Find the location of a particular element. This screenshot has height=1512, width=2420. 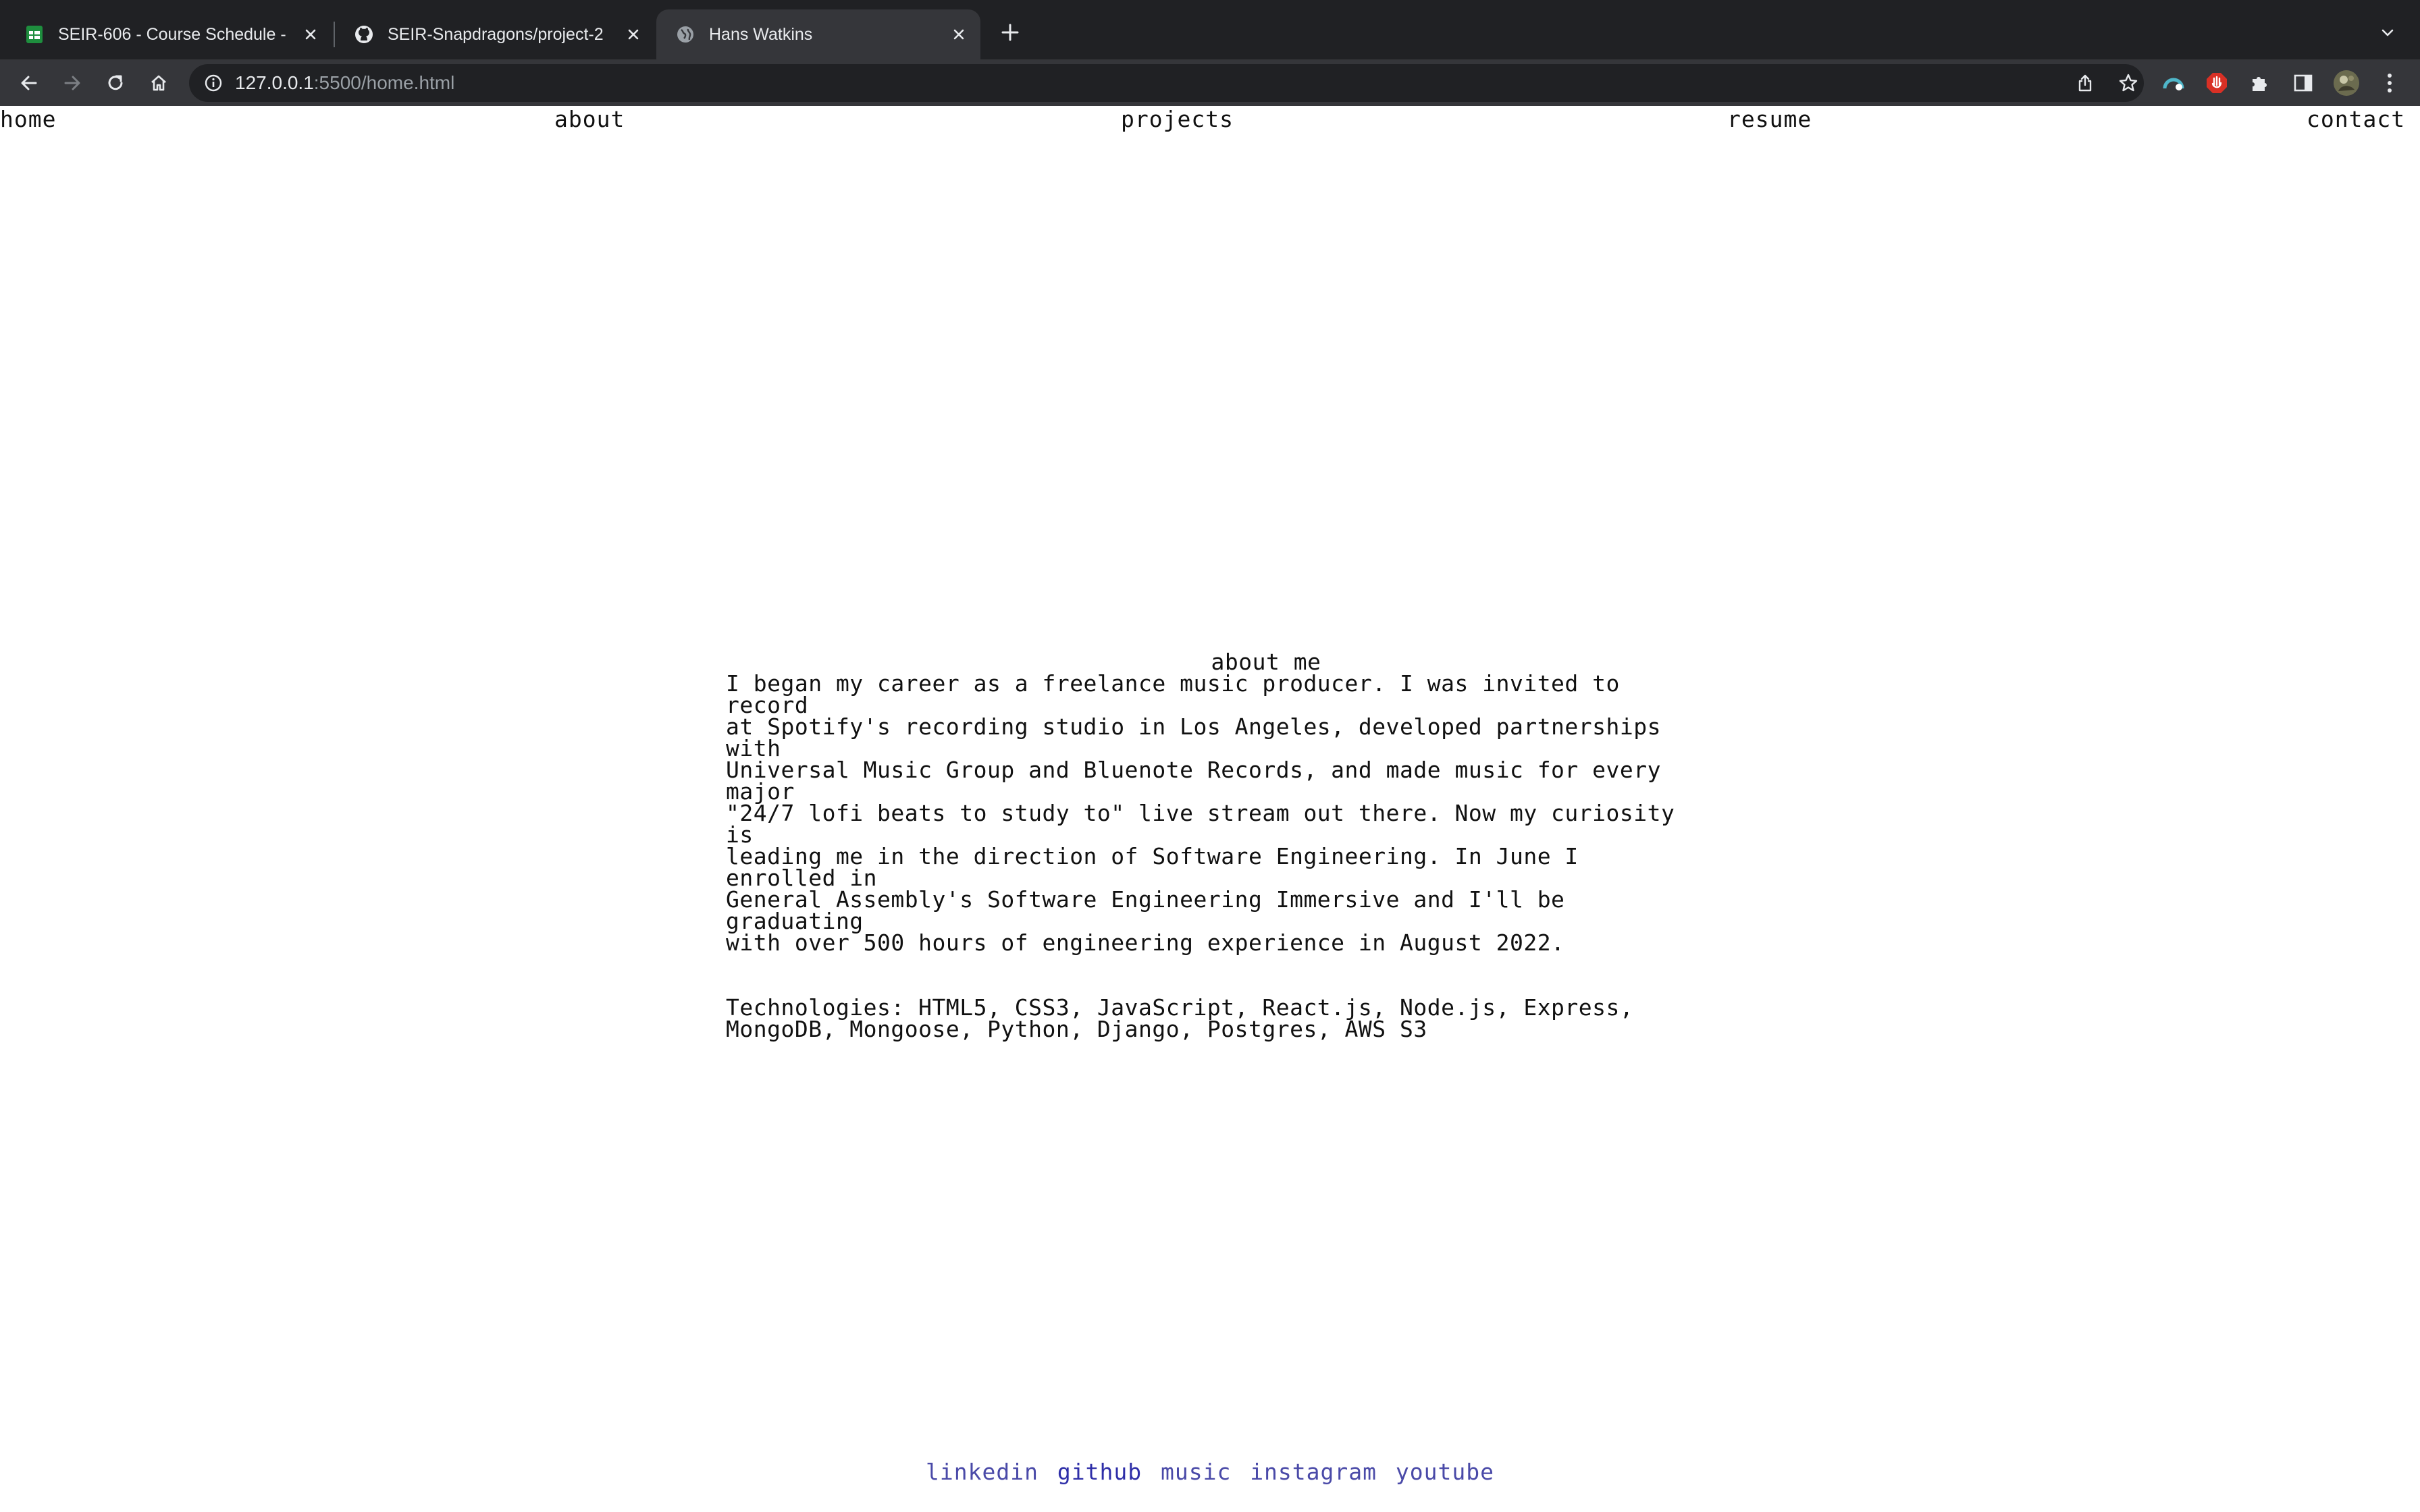

browser-toolbar: 127.0.0.1:5500/home.html is located at coordinates (1210, 82).